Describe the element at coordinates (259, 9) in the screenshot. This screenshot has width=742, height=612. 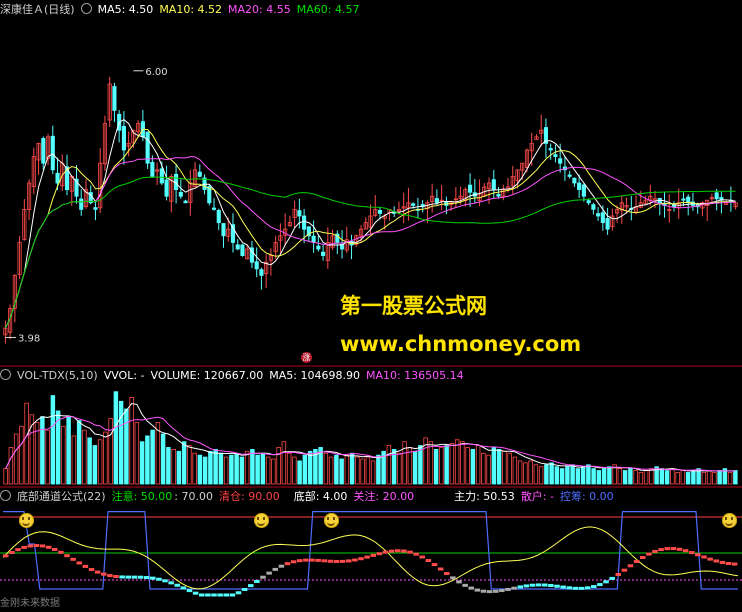
I see `ma20-label: MA20: 4.55` at that location.